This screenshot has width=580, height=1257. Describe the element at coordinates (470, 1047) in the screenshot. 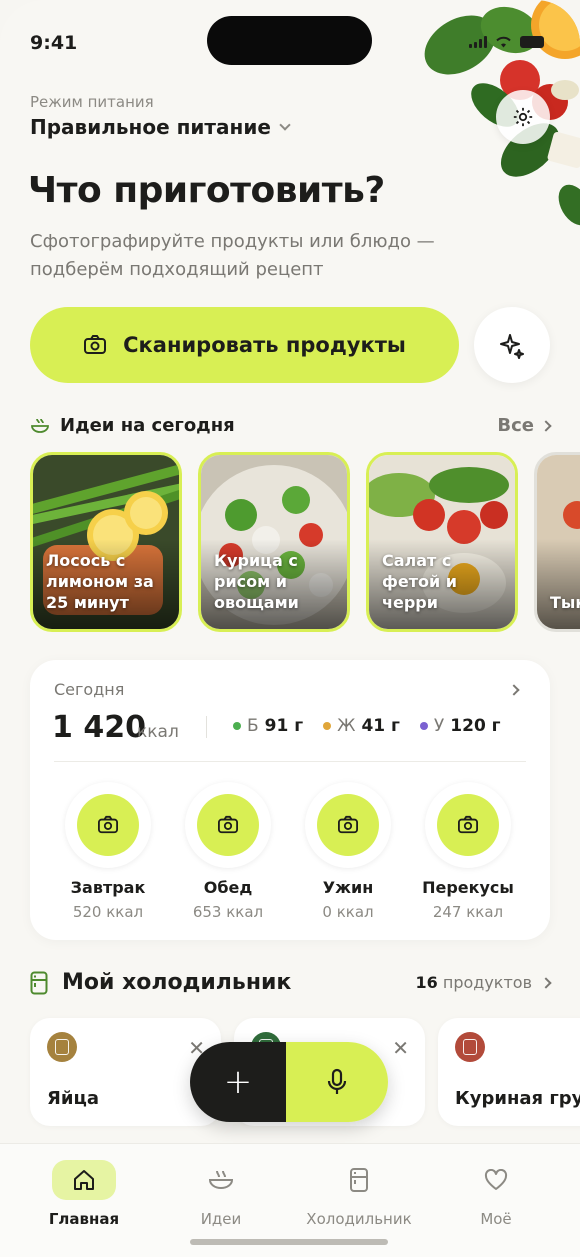

I see `meat-icon` at that location.